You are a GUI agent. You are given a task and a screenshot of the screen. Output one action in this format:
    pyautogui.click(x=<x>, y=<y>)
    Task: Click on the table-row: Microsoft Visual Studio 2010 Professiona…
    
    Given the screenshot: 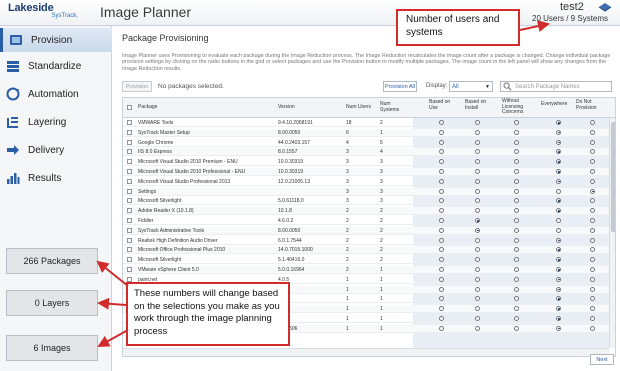 What is the action you would take?
    pyautogui.click(x=366, y=172)
    